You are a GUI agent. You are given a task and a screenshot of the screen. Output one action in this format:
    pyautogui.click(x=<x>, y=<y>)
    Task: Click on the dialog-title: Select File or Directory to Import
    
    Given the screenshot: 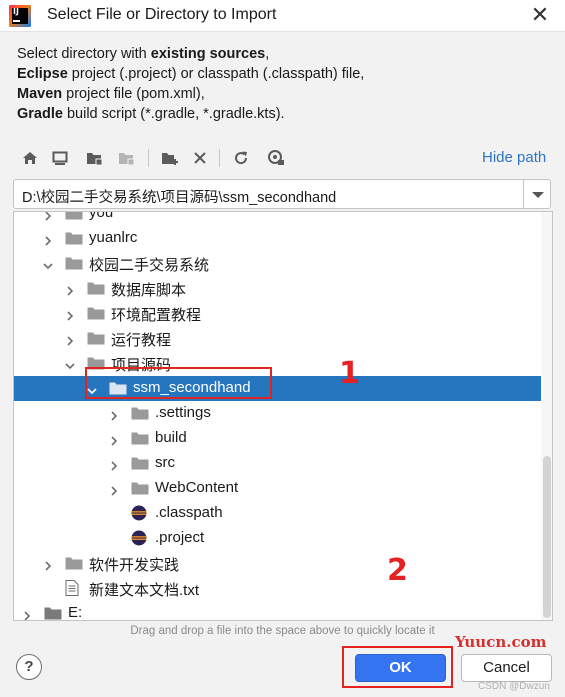 What is the action you would take?
    pyautogui.click(x=162, y=14)
    